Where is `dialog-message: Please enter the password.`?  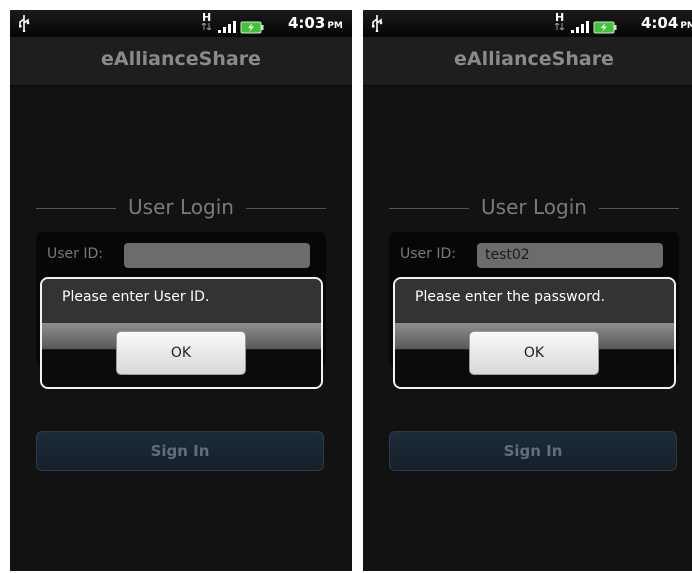 dialog-message: Please enter the password. is located at coordinates (534, 301).